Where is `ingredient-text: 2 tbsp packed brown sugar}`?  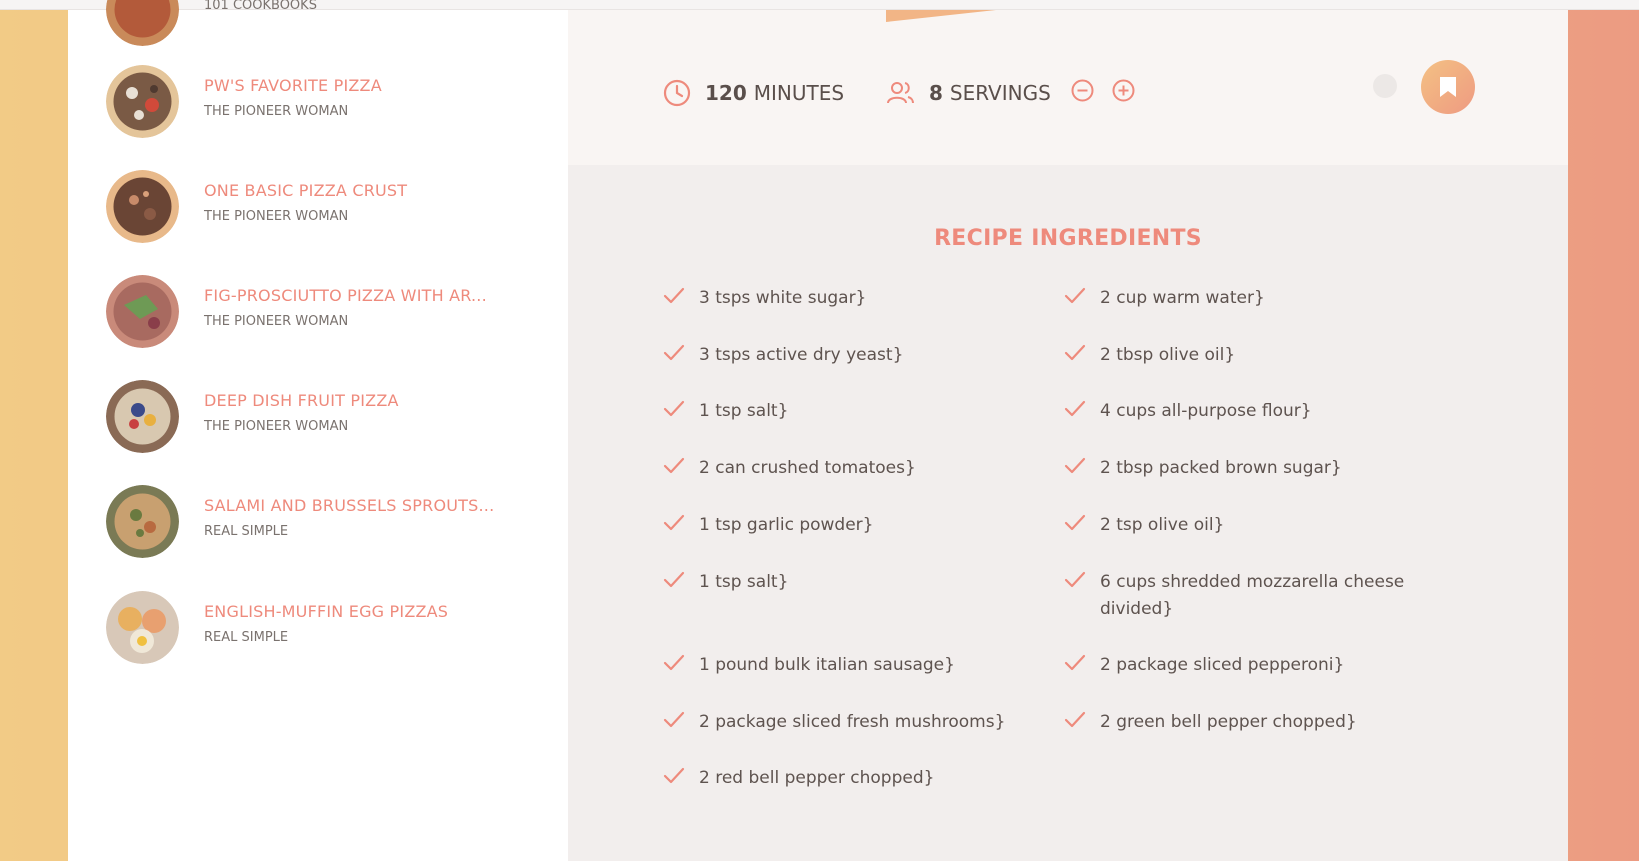 ingredient-text: 2 tbsp packed brown sugar} is located at coordinates (1221, 468).